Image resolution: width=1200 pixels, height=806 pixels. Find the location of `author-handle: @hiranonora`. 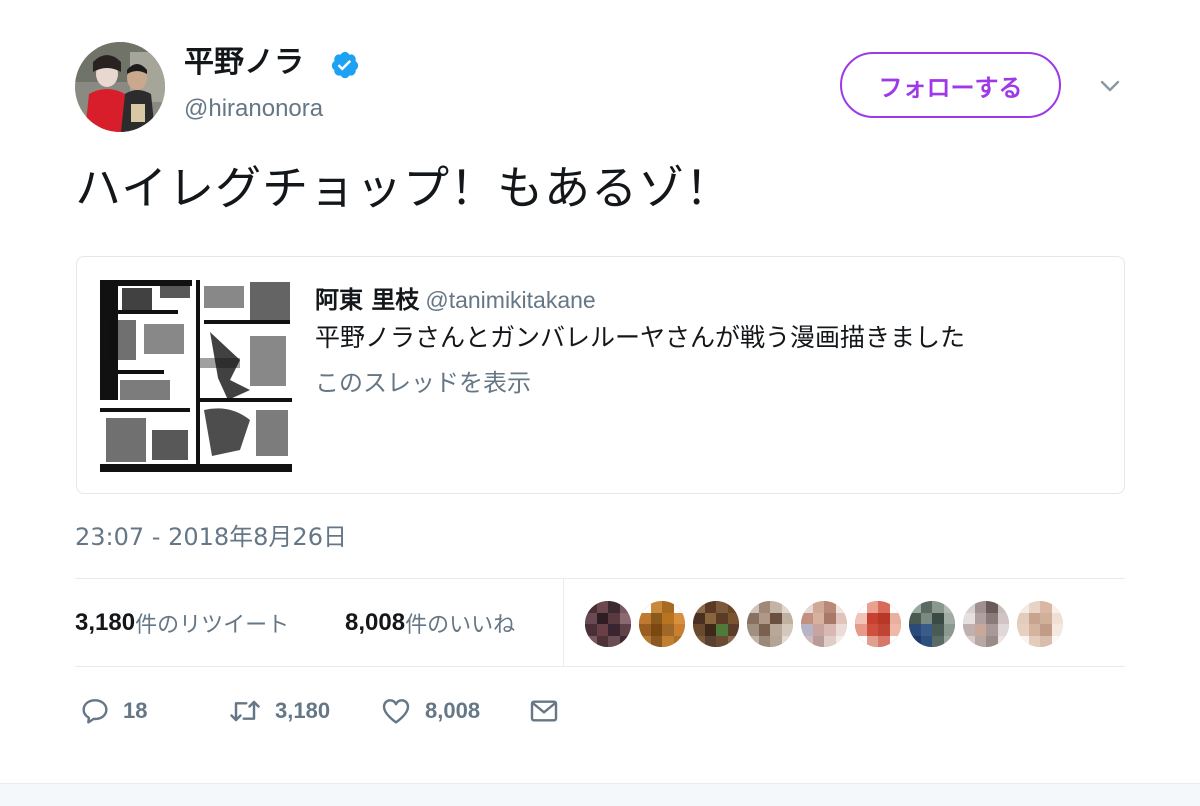

author-handle: @hiranonora is located at coordinates (253, 109).